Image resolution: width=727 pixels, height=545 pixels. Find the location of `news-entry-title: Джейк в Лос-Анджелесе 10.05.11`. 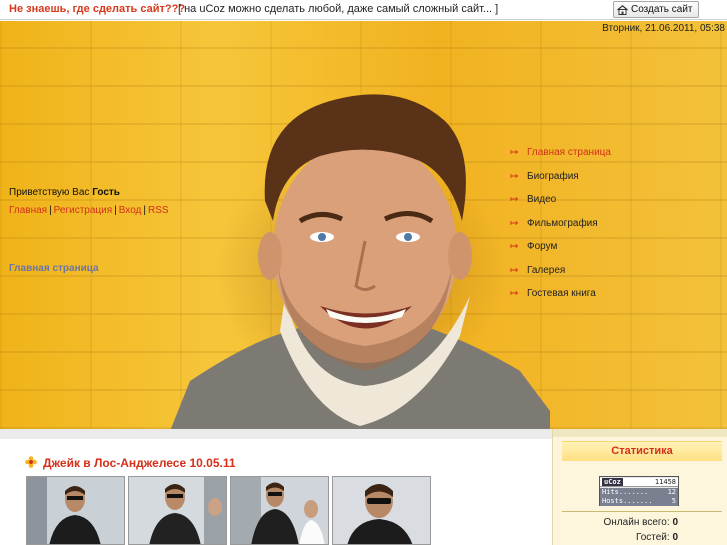

news-entry-title: Джейк в Лос-Анджелесе 10.05.11 is located at coordinates (130, 463).